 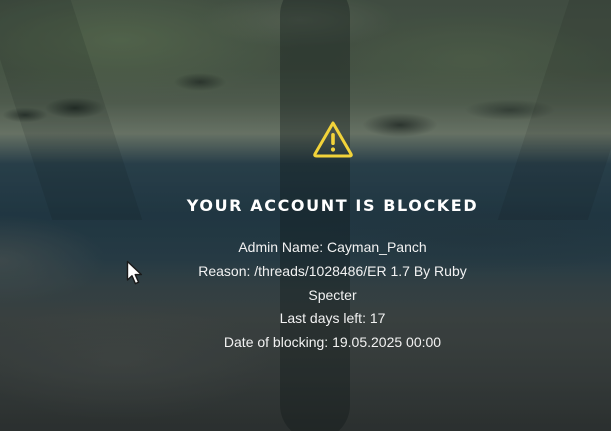 What do you see at coordinates (332, 247) in the screenshot?
I see `admin-name-text: Admin Name: Cayman_Panch` at bounding box center [332, 247].